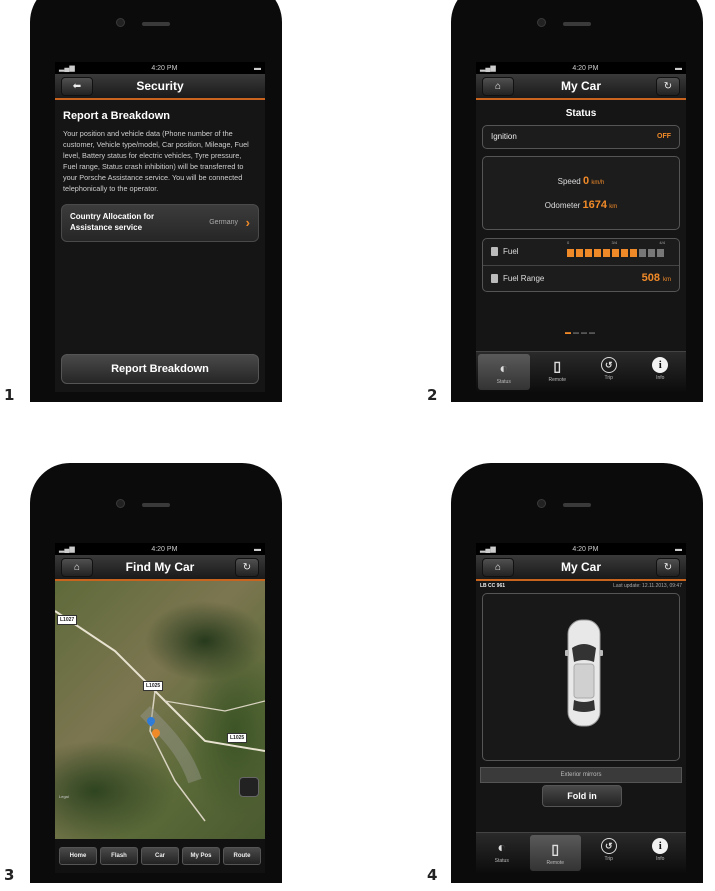 This screenshot has height=891, width=715. I want to click on last-update: Last update: 12.11.2013, 09:47, so click(647, 586).